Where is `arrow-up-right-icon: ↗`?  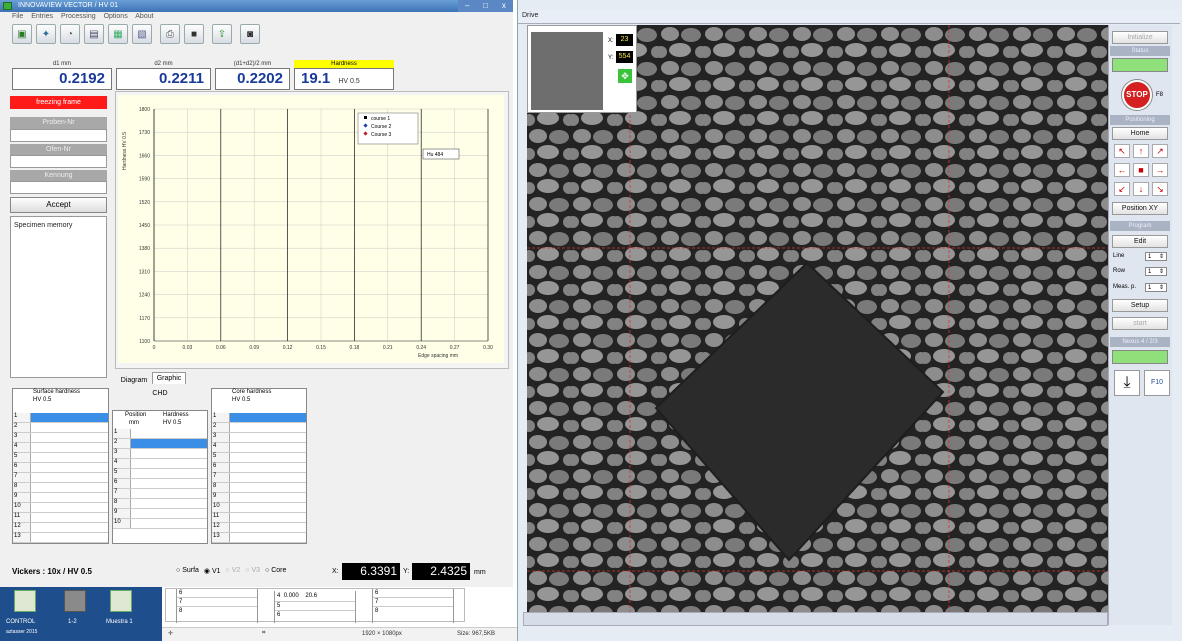
arrow-up-right-icon: ↗ is located at coordinates (1160, 151).